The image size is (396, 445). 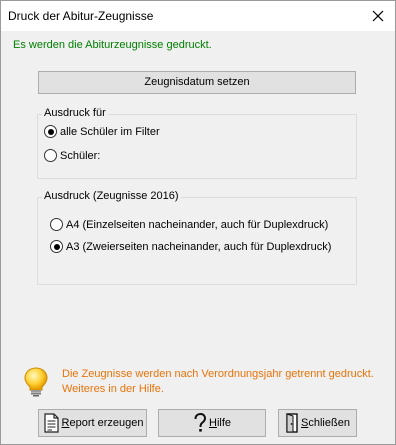 I want to click on window-title: Druck der Abitur-Zeugnisse, so click(x=81, y=16).